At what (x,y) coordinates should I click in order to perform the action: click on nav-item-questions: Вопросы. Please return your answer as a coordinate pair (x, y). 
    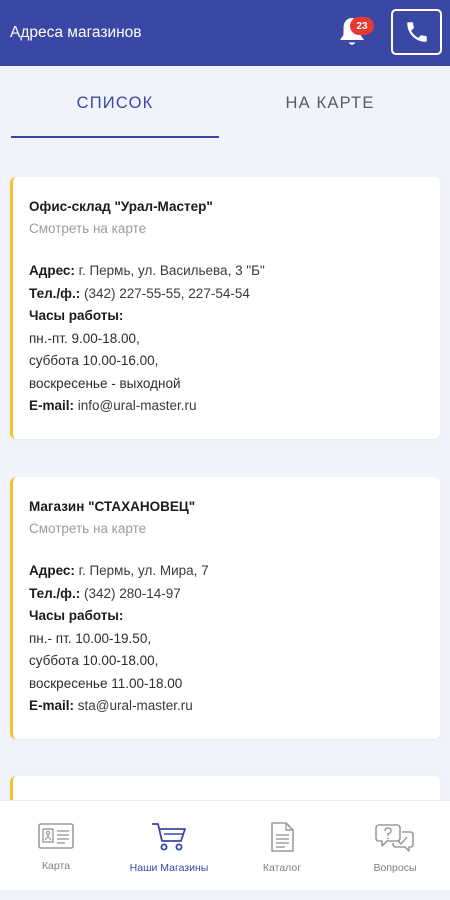
    Looking at the image, I should click on (394, 846).